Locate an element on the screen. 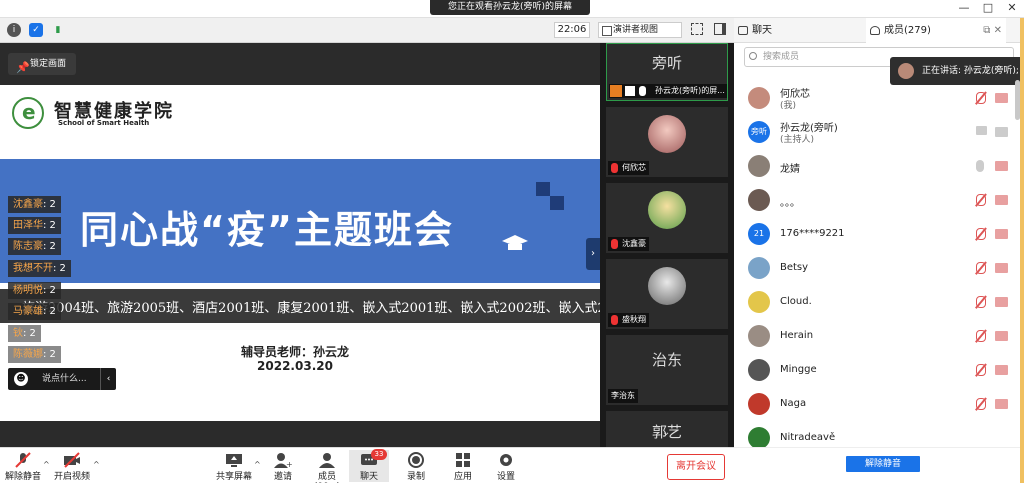 The width and height of the screenshot is (1024, 483). danmaku-item: 陈志豪: 2 is located at coordinates (34, 246).